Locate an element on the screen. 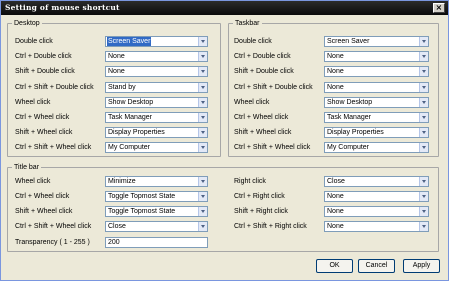 This screenshot has width=449, height=281. desktop-row-label: Wheel click is located at coordinates (33, 102).